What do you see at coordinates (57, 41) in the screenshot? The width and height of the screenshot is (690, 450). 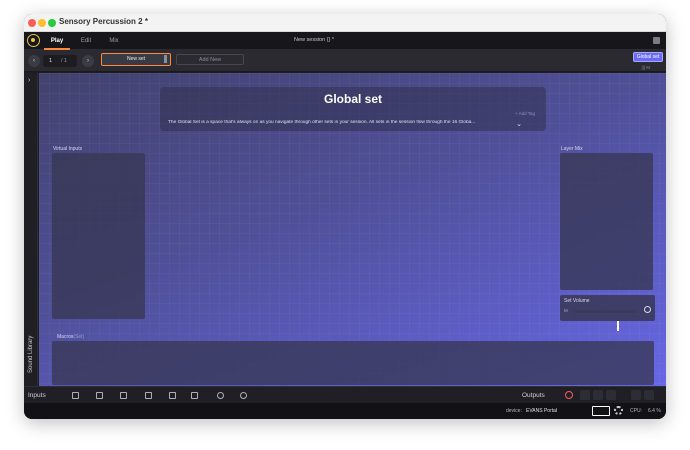 I see `tab-play: Play` at bounding box center [57, 41].